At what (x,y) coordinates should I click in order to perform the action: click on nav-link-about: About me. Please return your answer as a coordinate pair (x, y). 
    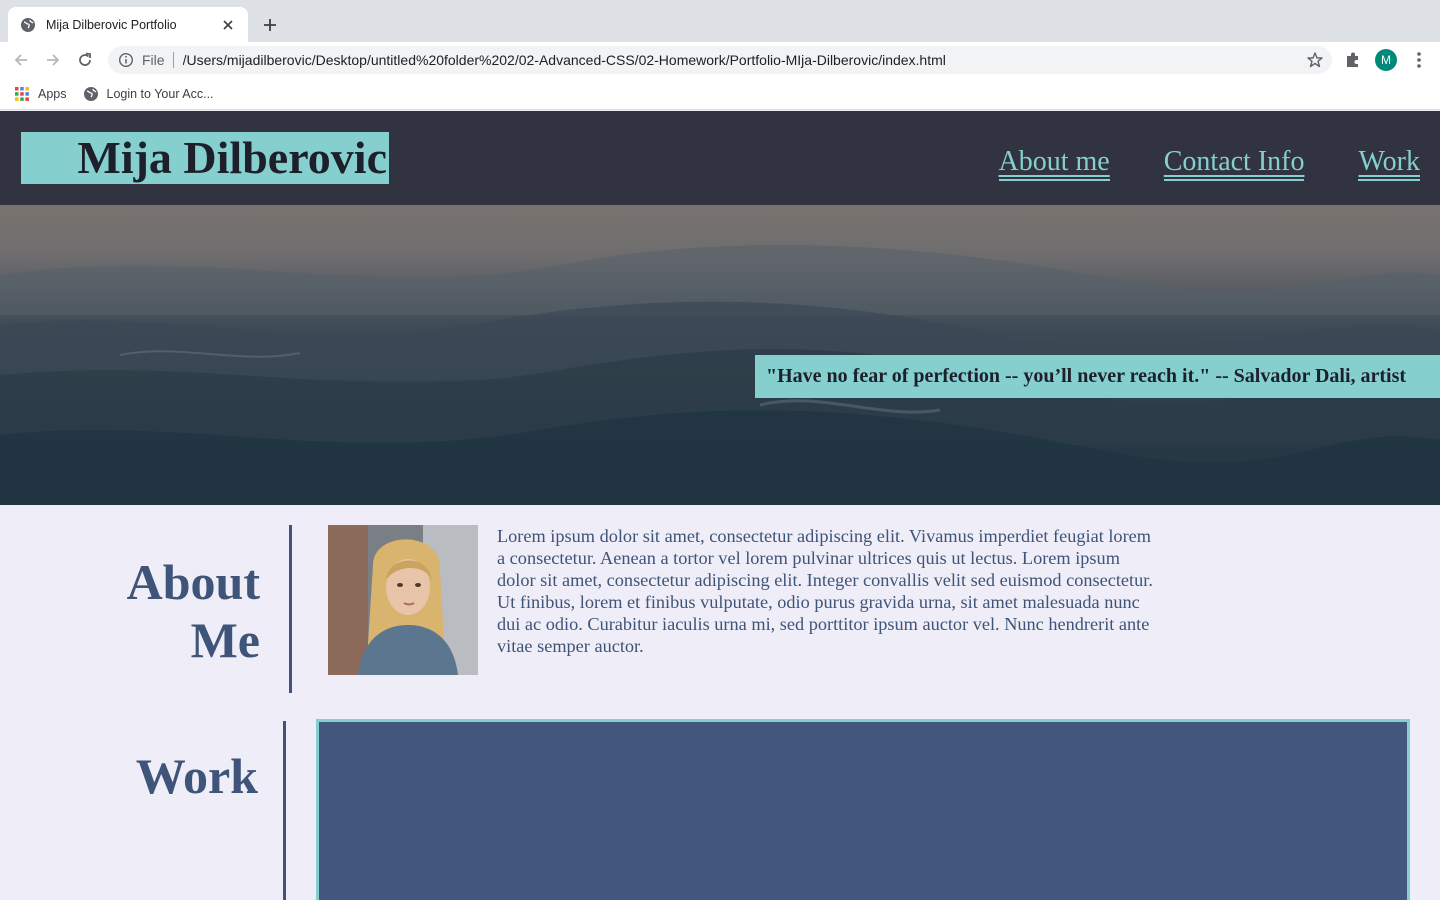
    Looking at the image, I should click on (1054, 164).